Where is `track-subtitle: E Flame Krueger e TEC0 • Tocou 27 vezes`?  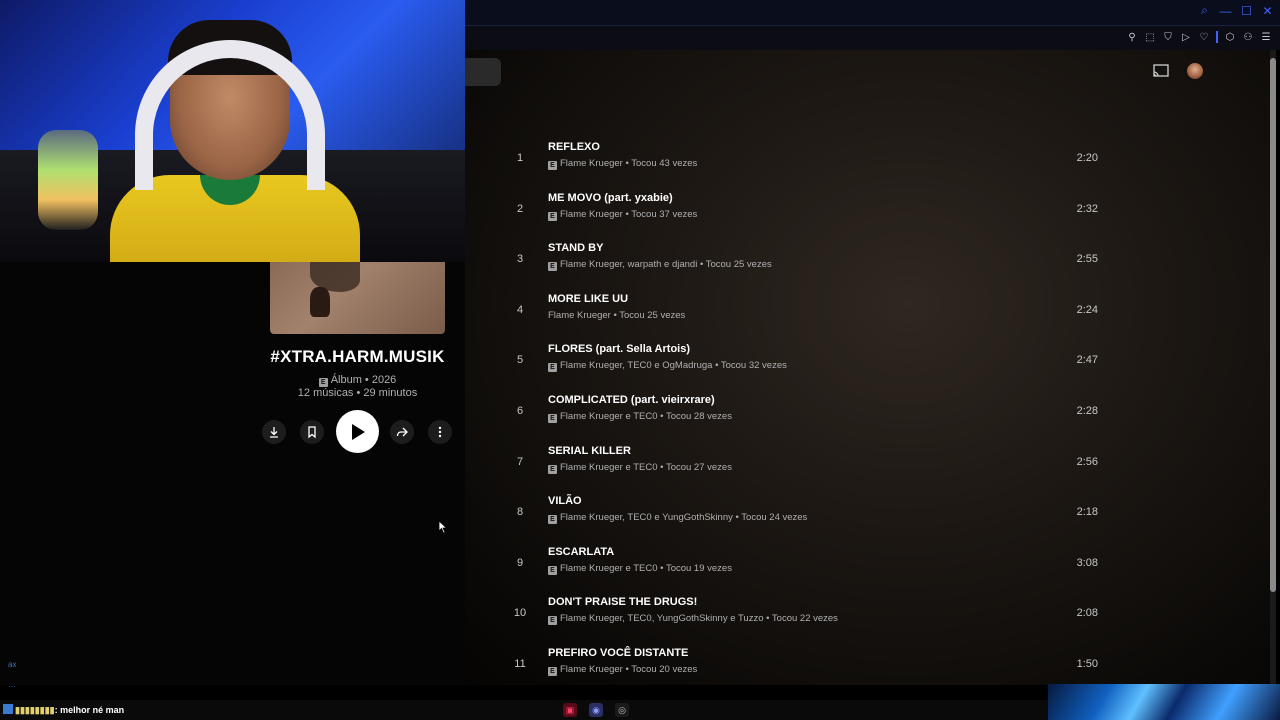
track-subtitle: E Flame Krueger e TEC0 • Tocou 27 vezes is located at coordinates (640, 468).